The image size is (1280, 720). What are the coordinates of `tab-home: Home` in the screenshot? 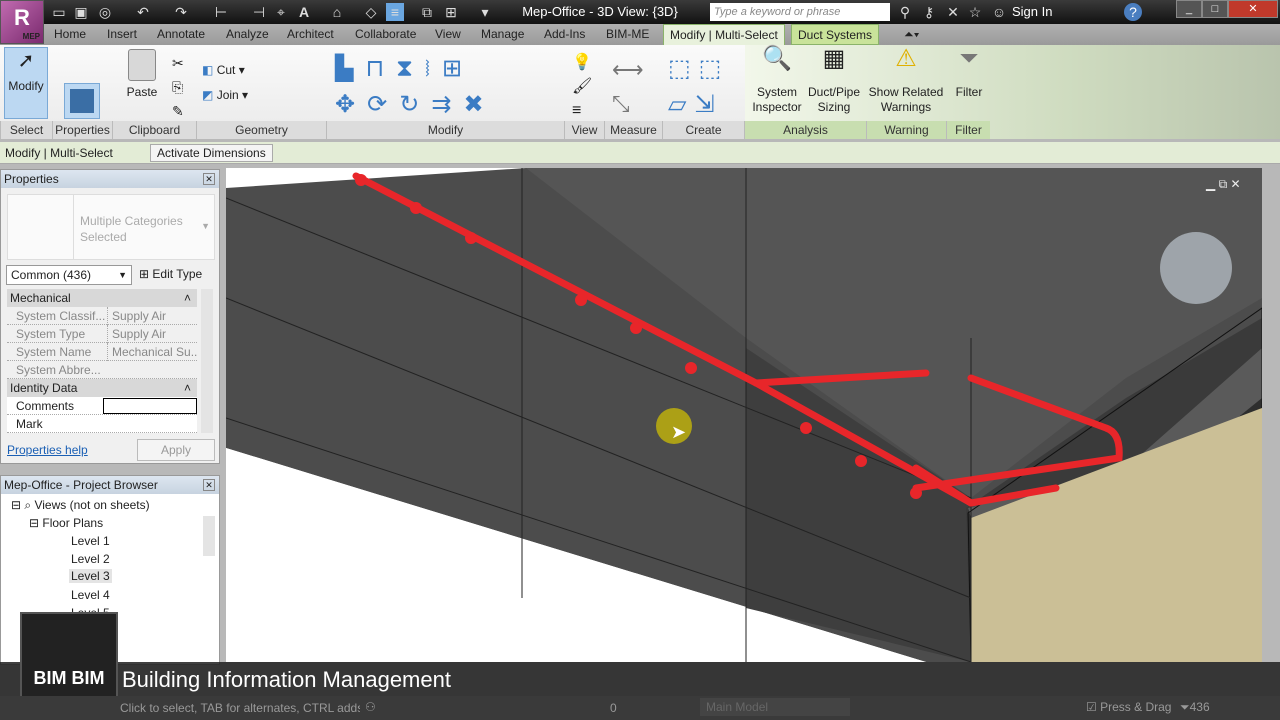 It's located at (70, 34).